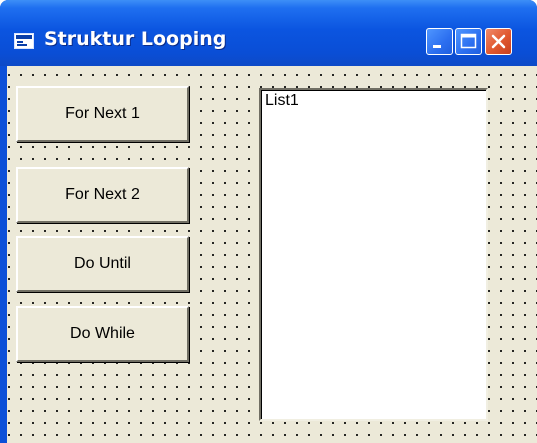 The height and width of the screenshot is (443, 537). What do you see at coordinates (135, 39) in the screenshot?
I see `window-title: Struktur Looping` at bounding box center [135, 39].